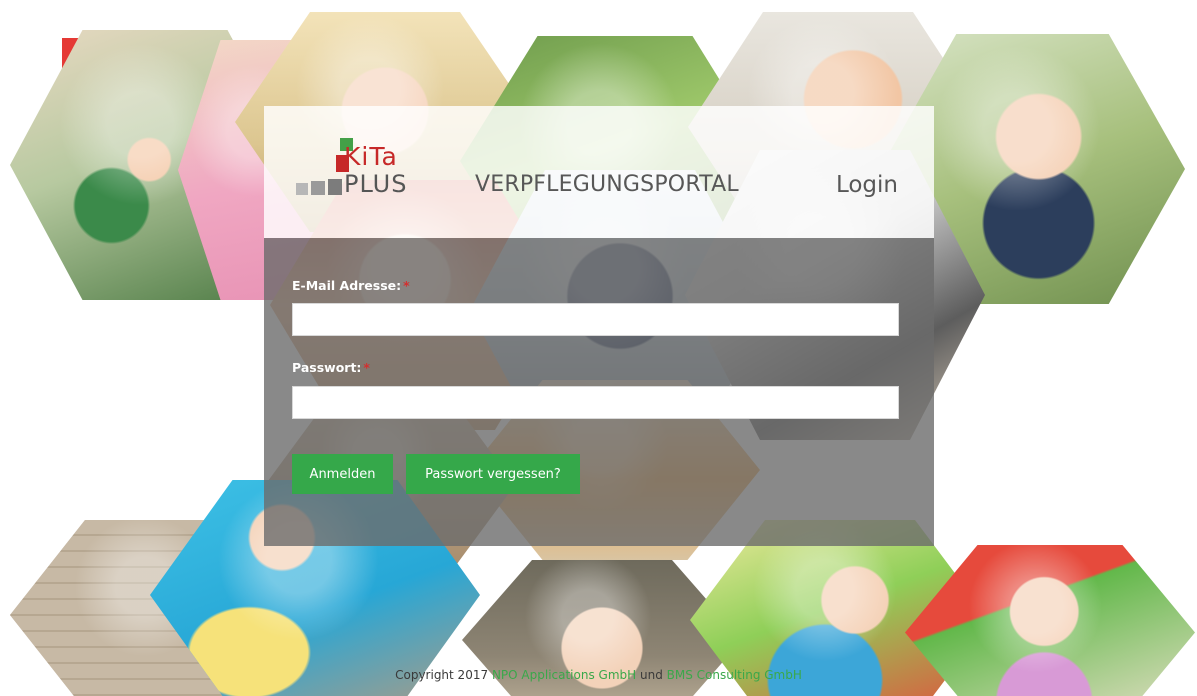  What do you see at coordinates (734, 675) in the screenshot?
I see `footer-link-bms-consulting: BMS Consulting GmbH` at bounding box center [734, 675].